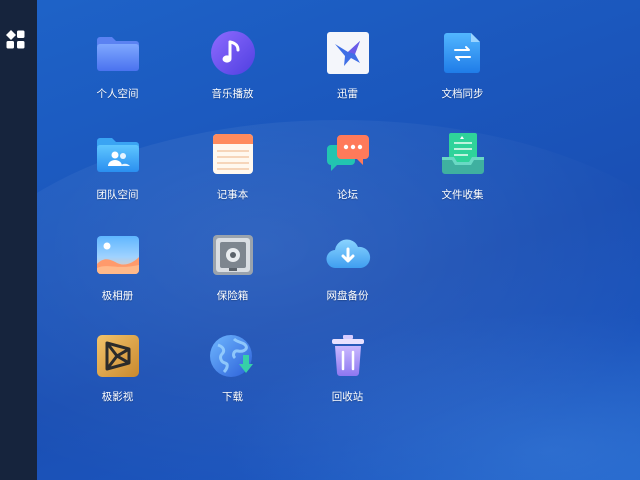  What do you see at coordinates (117, 296) in the screenshot?
I see `app-label: 极相册` at bounding box center [117, 296].